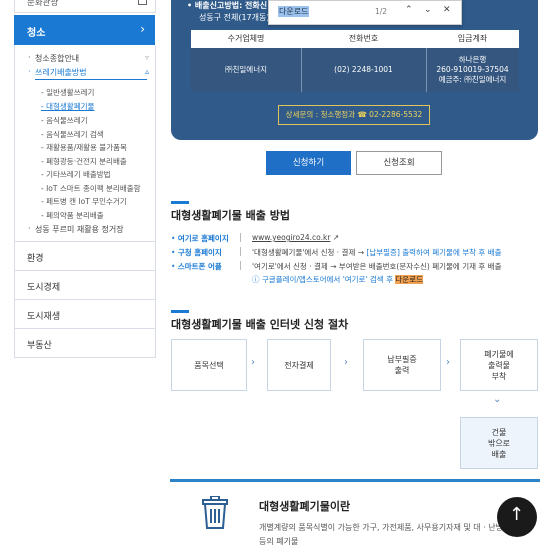 The image size is (560, 556). I want to click on external-link-icon: ↗, so click(336, 237).